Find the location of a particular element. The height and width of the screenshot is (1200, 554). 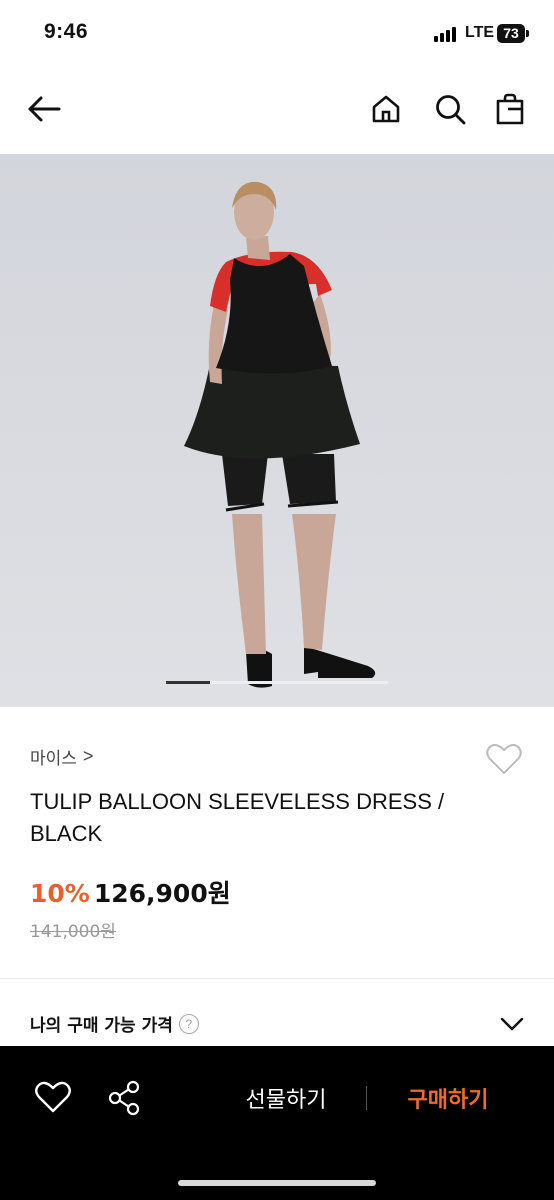

discount-rate: 10% is located at coordinates (60, 893).